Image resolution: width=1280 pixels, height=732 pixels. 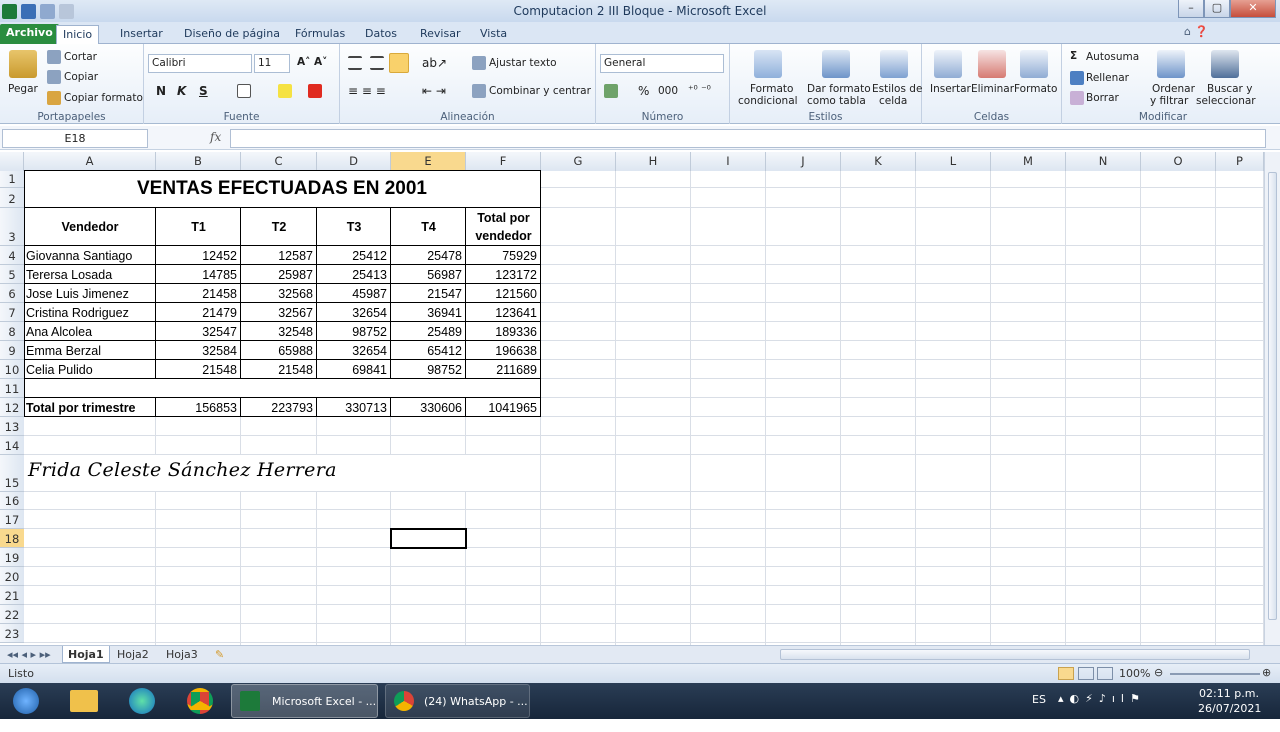 I want to click on paste-icon, so click(x=23, y=64).